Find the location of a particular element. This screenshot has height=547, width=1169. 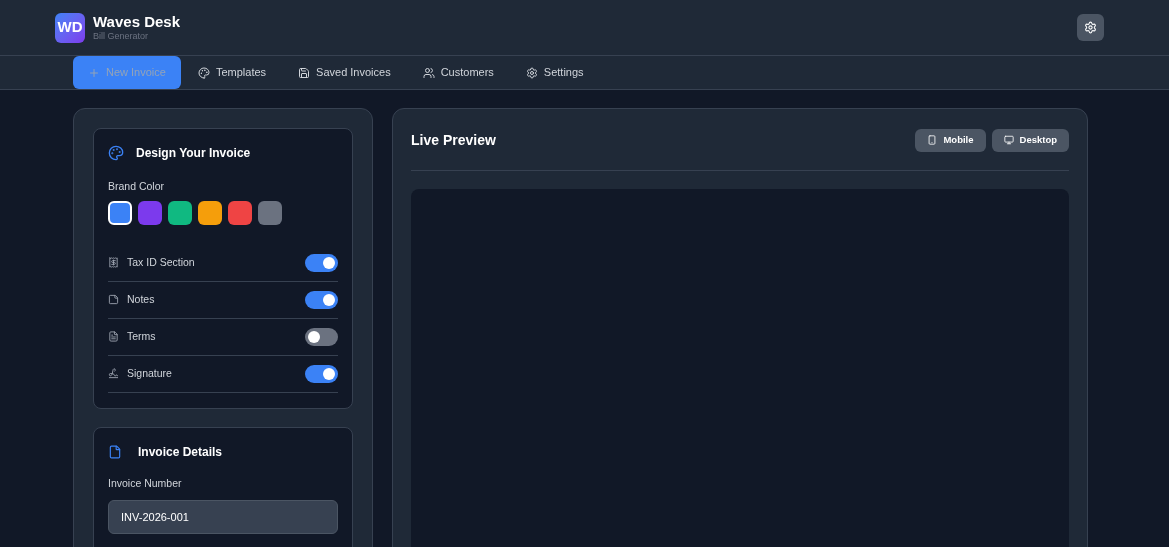

preview-title: Live Preview is located at coordinates (453, 140).